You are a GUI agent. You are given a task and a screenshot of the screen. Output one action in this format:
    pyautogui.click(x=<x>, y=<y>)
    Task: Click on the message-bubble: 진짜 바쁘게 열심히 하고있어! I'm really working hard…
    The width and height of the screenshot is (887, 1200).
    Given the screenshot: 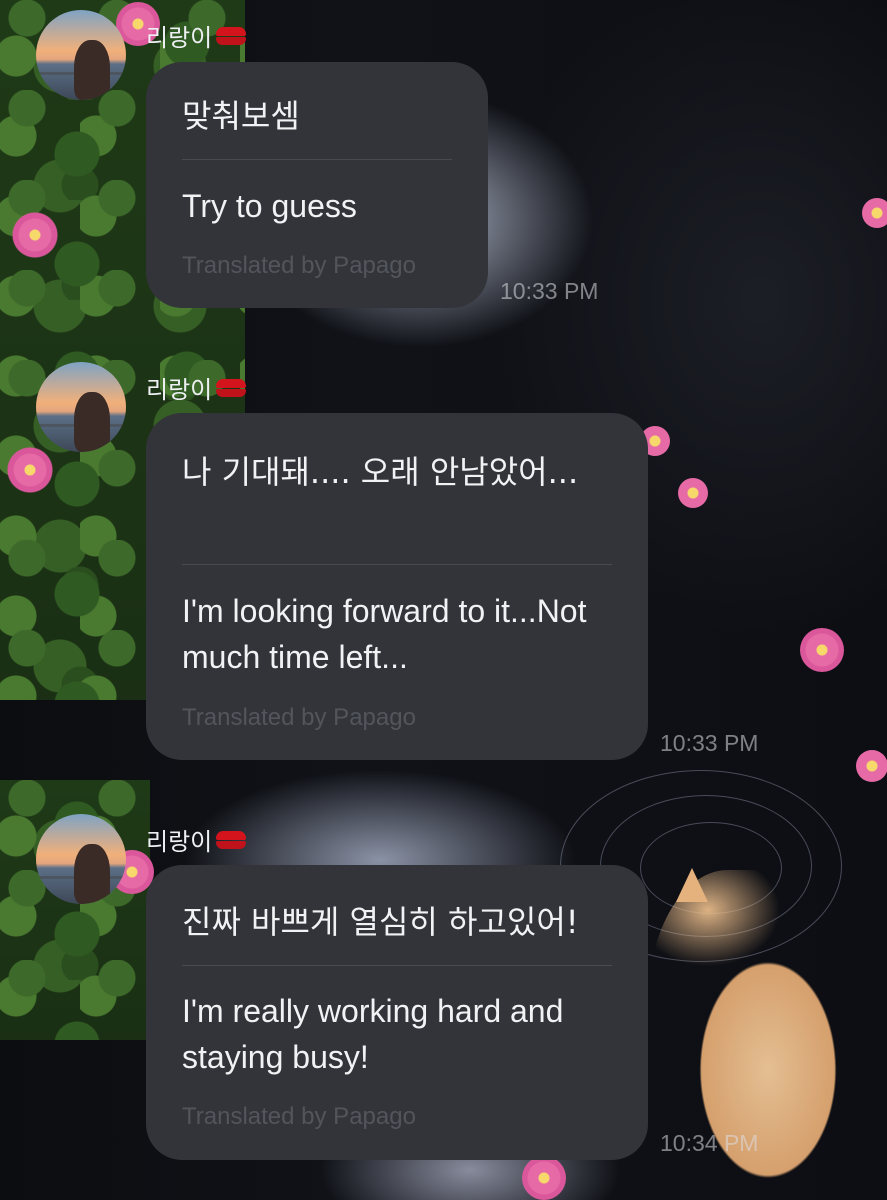 What is the action you would take?
    pyautogui.click(x=397, y=1012)
    